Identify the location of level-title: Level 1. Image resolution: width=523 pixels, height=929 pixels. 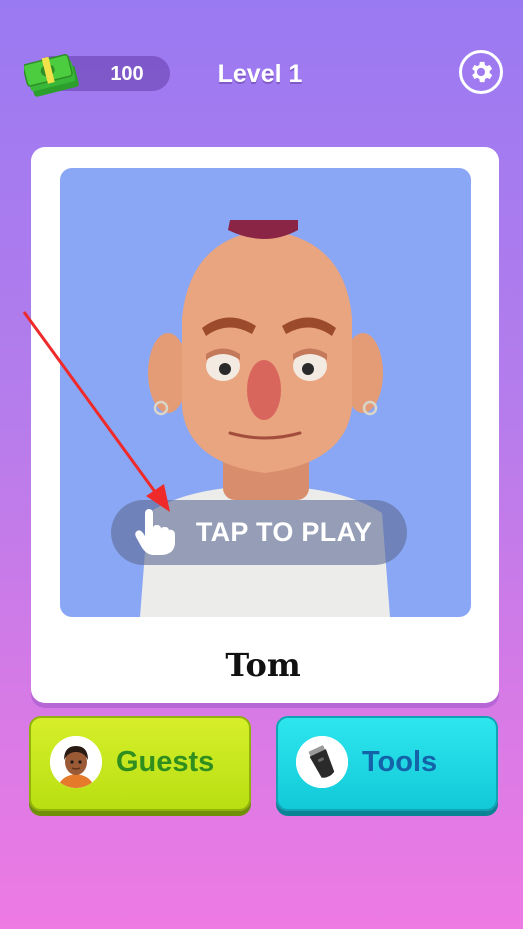
(260, 74).